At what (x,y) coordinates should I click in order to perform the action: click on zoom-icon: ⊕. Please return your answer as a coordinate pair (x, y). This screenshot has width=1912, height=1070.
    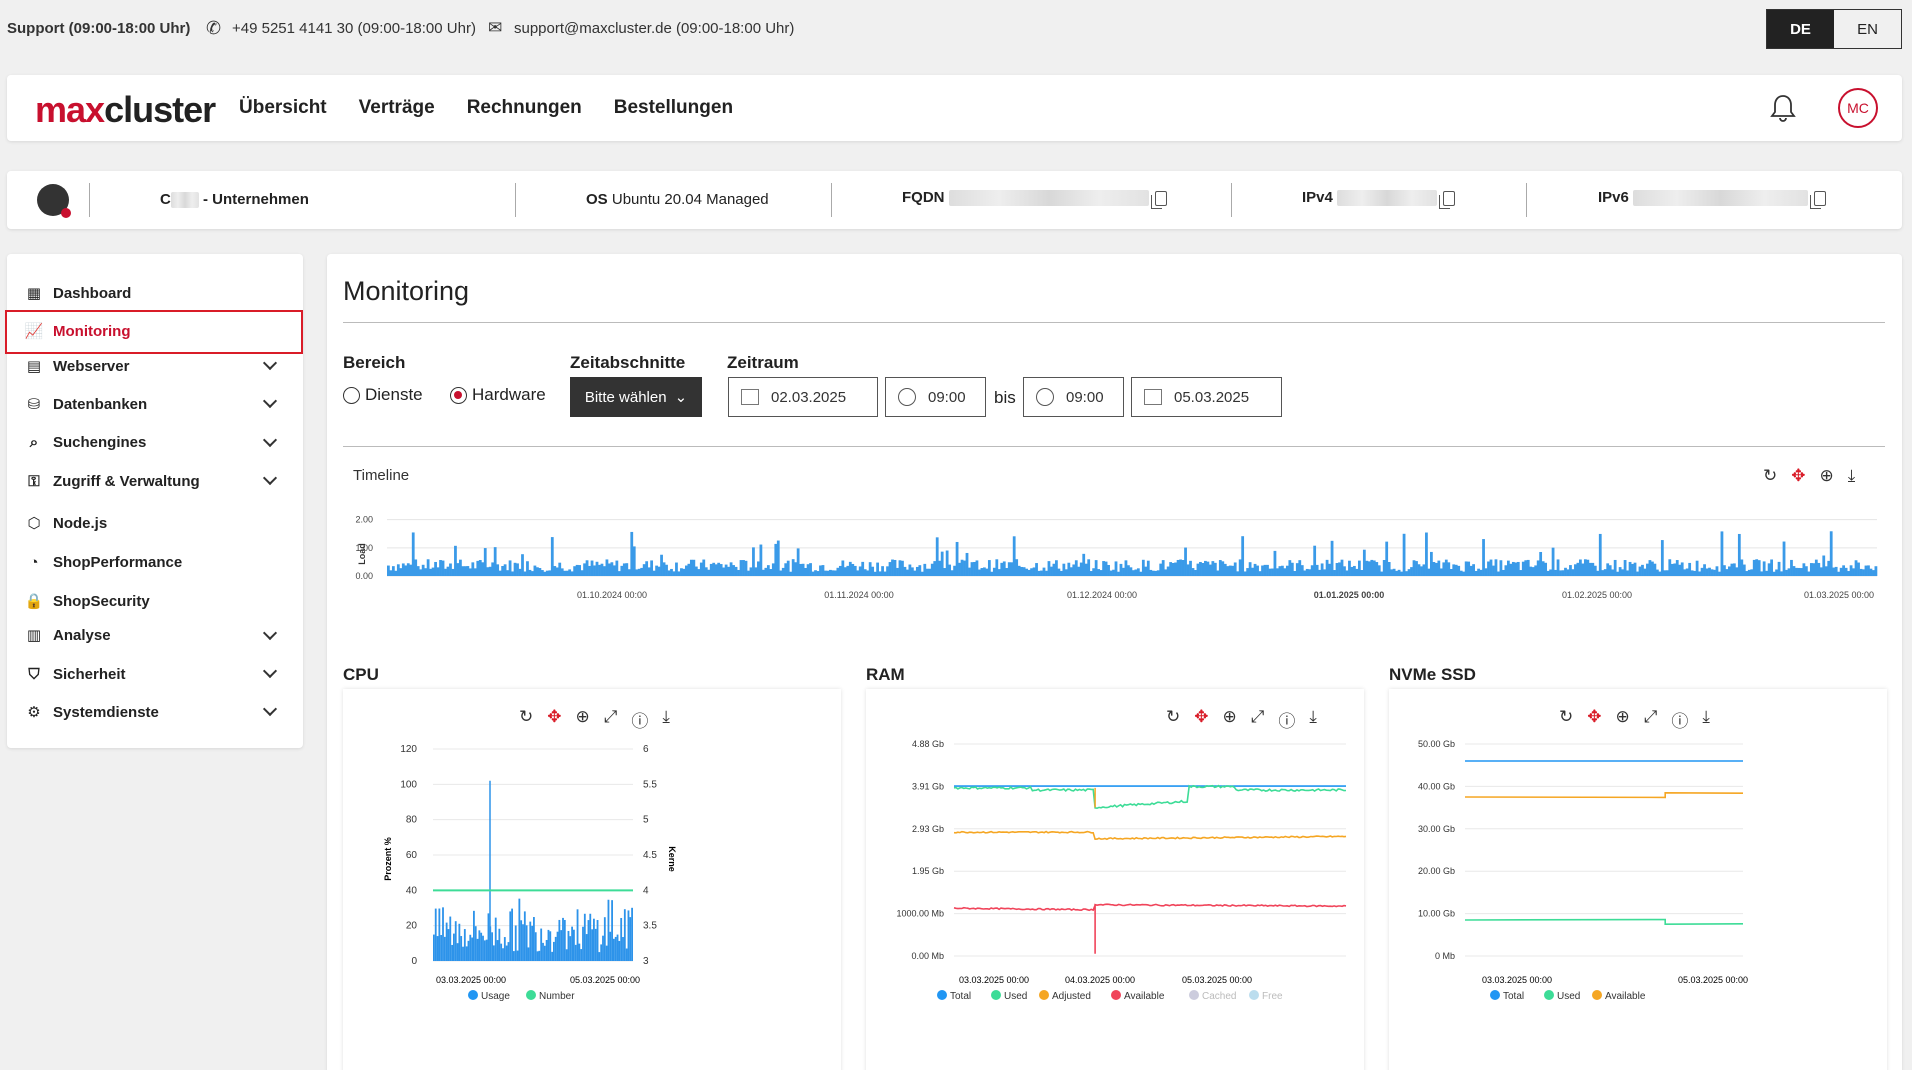
    Looking at the image, I should click on (1827, 476).